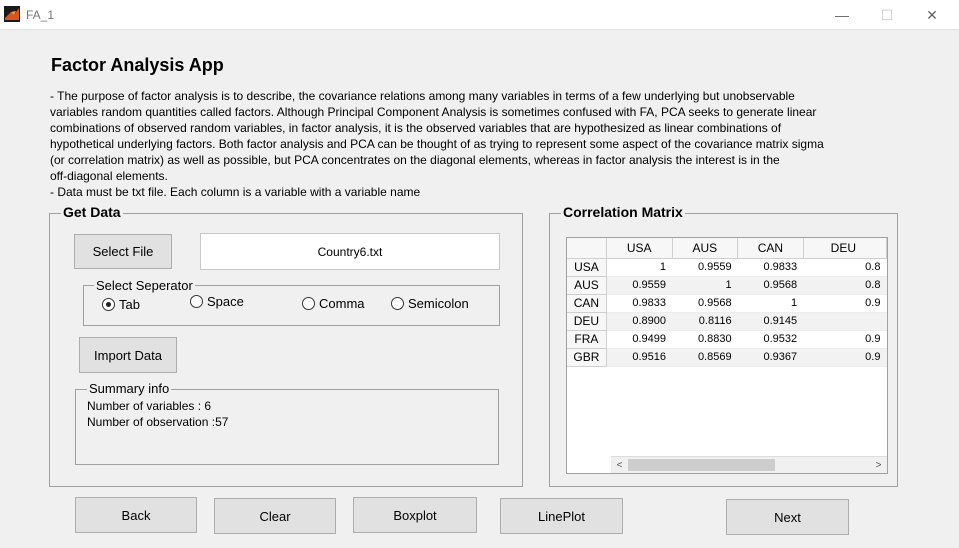  What do you see at coordinates (705, 357) in the screenshot?
I see `table-cell: 0.8569` at bounding box center [705, 357].